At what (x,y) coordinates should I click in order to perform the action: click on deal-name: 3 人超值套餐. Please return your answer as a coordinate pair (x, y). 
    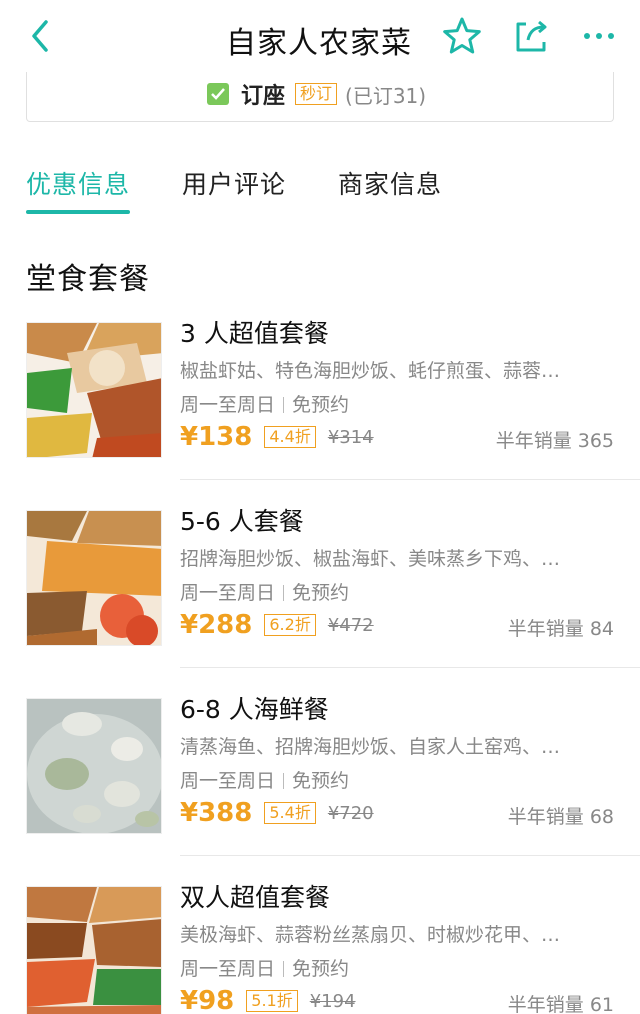
    Looking at the image, I should click on (254, 333).